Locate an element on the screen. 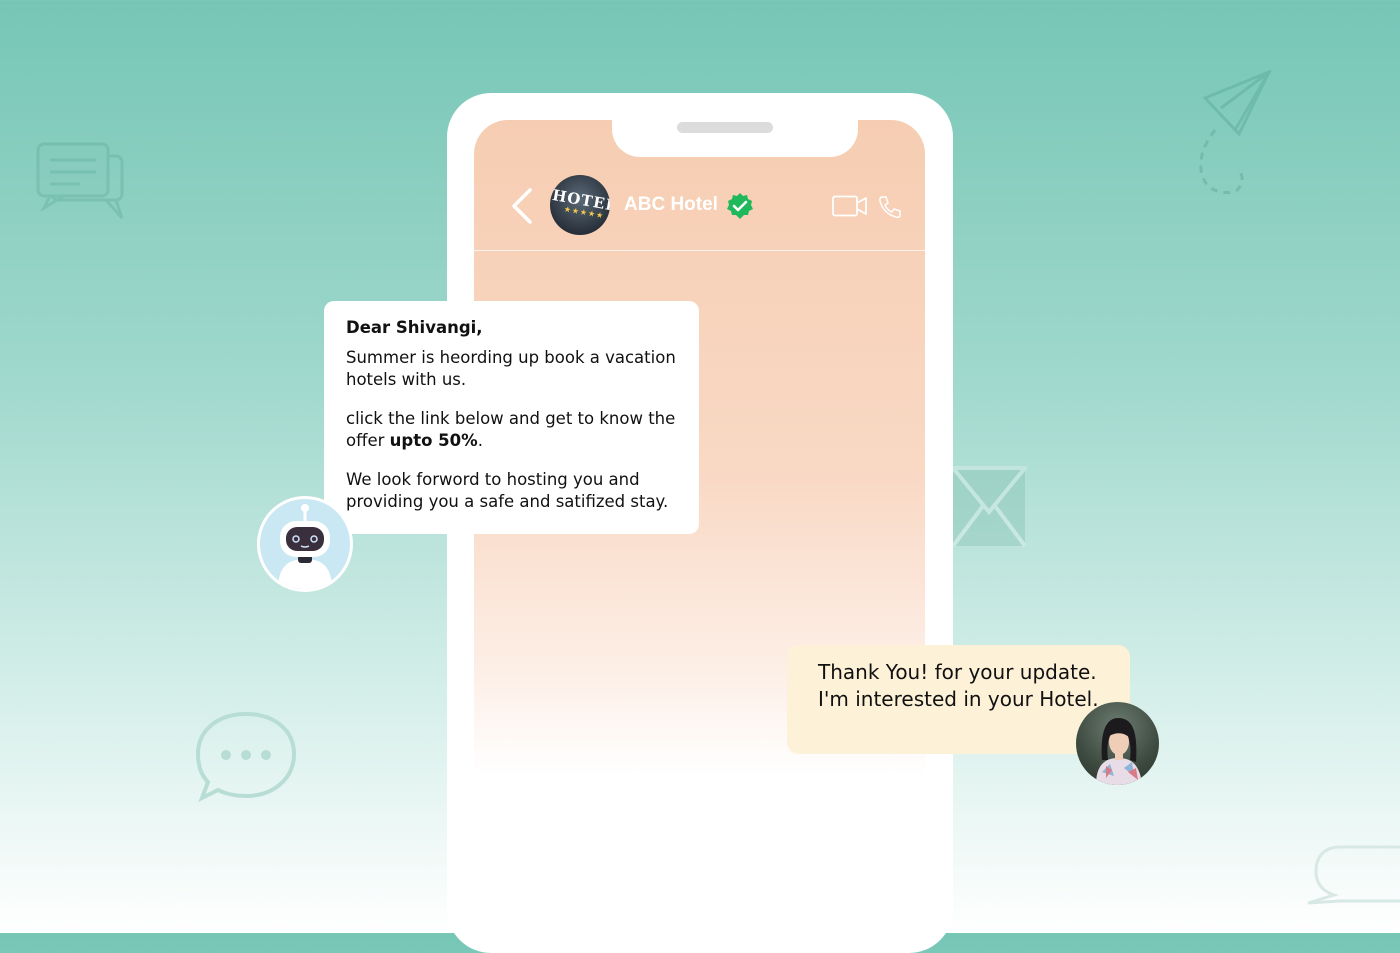 The width and height of the screenshot is (1400, 953). contact-name: ABC Hotel is located at coordinates (671, 205).